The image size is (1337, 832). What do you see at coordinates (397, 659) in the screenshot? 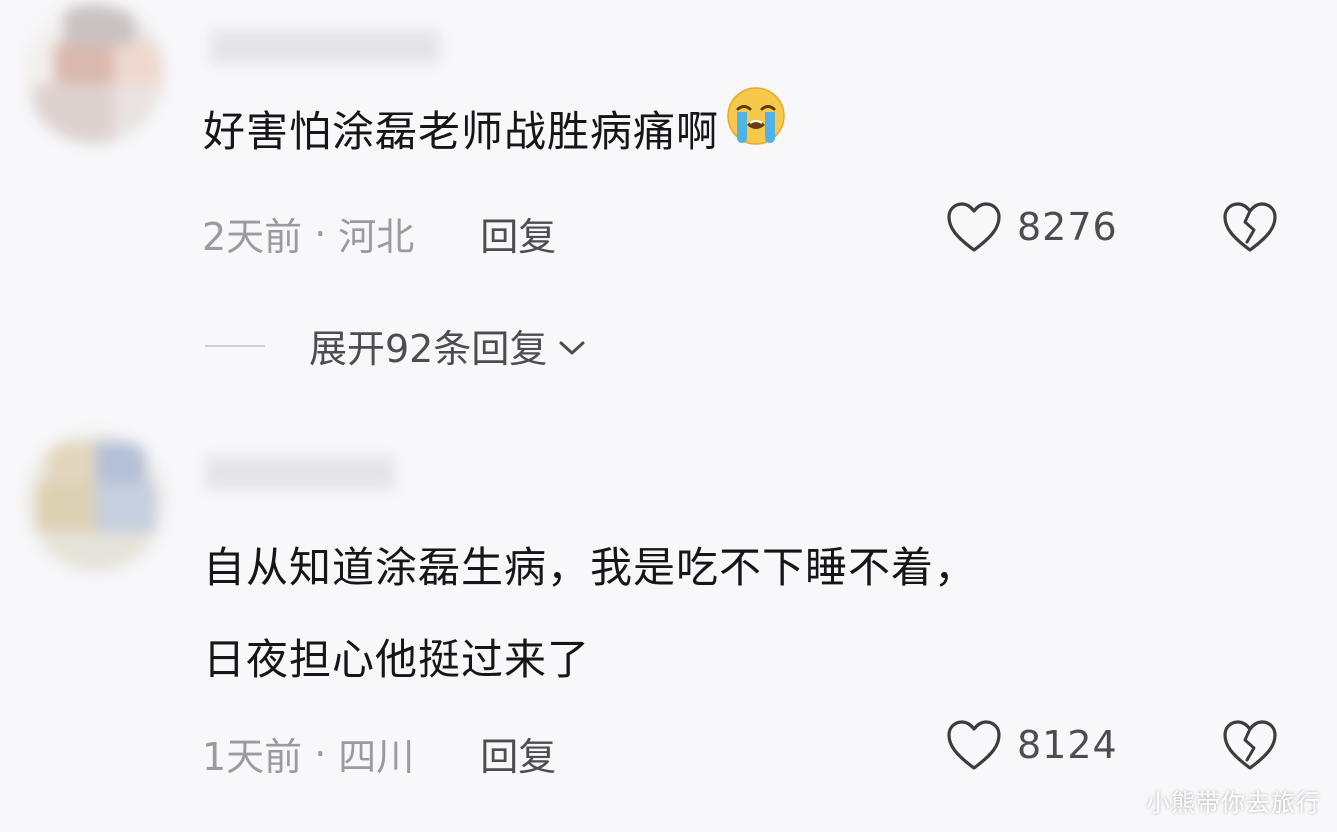
I see `comment-text-line: 日夜担心他挺过来了` at bounding box center [397, 659].